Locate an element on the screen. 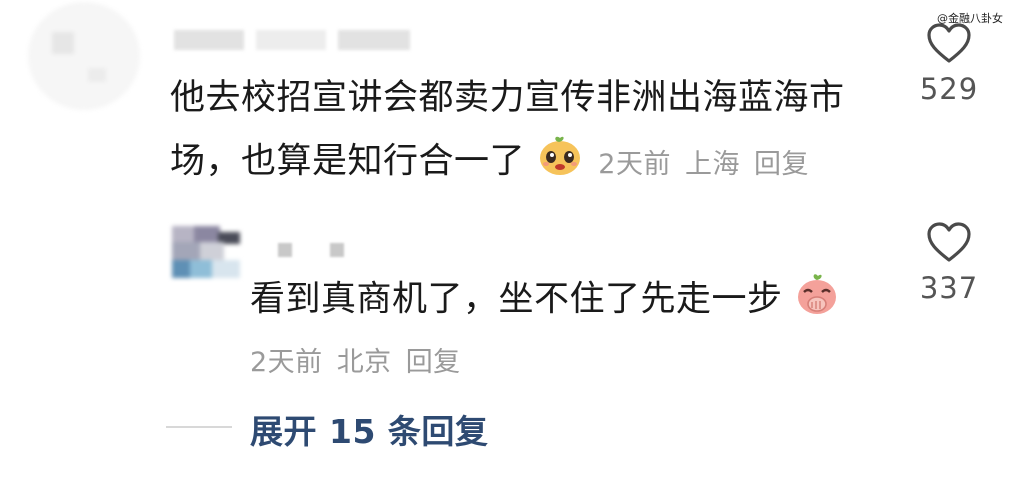 The width and height of the screenshot is (1017, 495). like-count: 337 is located at coordinates (949, 288).